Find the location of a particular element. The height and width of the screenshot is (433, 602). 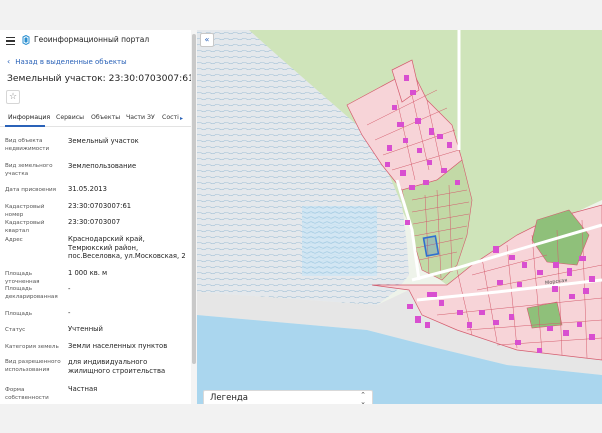

tab-services: Сервисы is located at coordinates (70, 117).